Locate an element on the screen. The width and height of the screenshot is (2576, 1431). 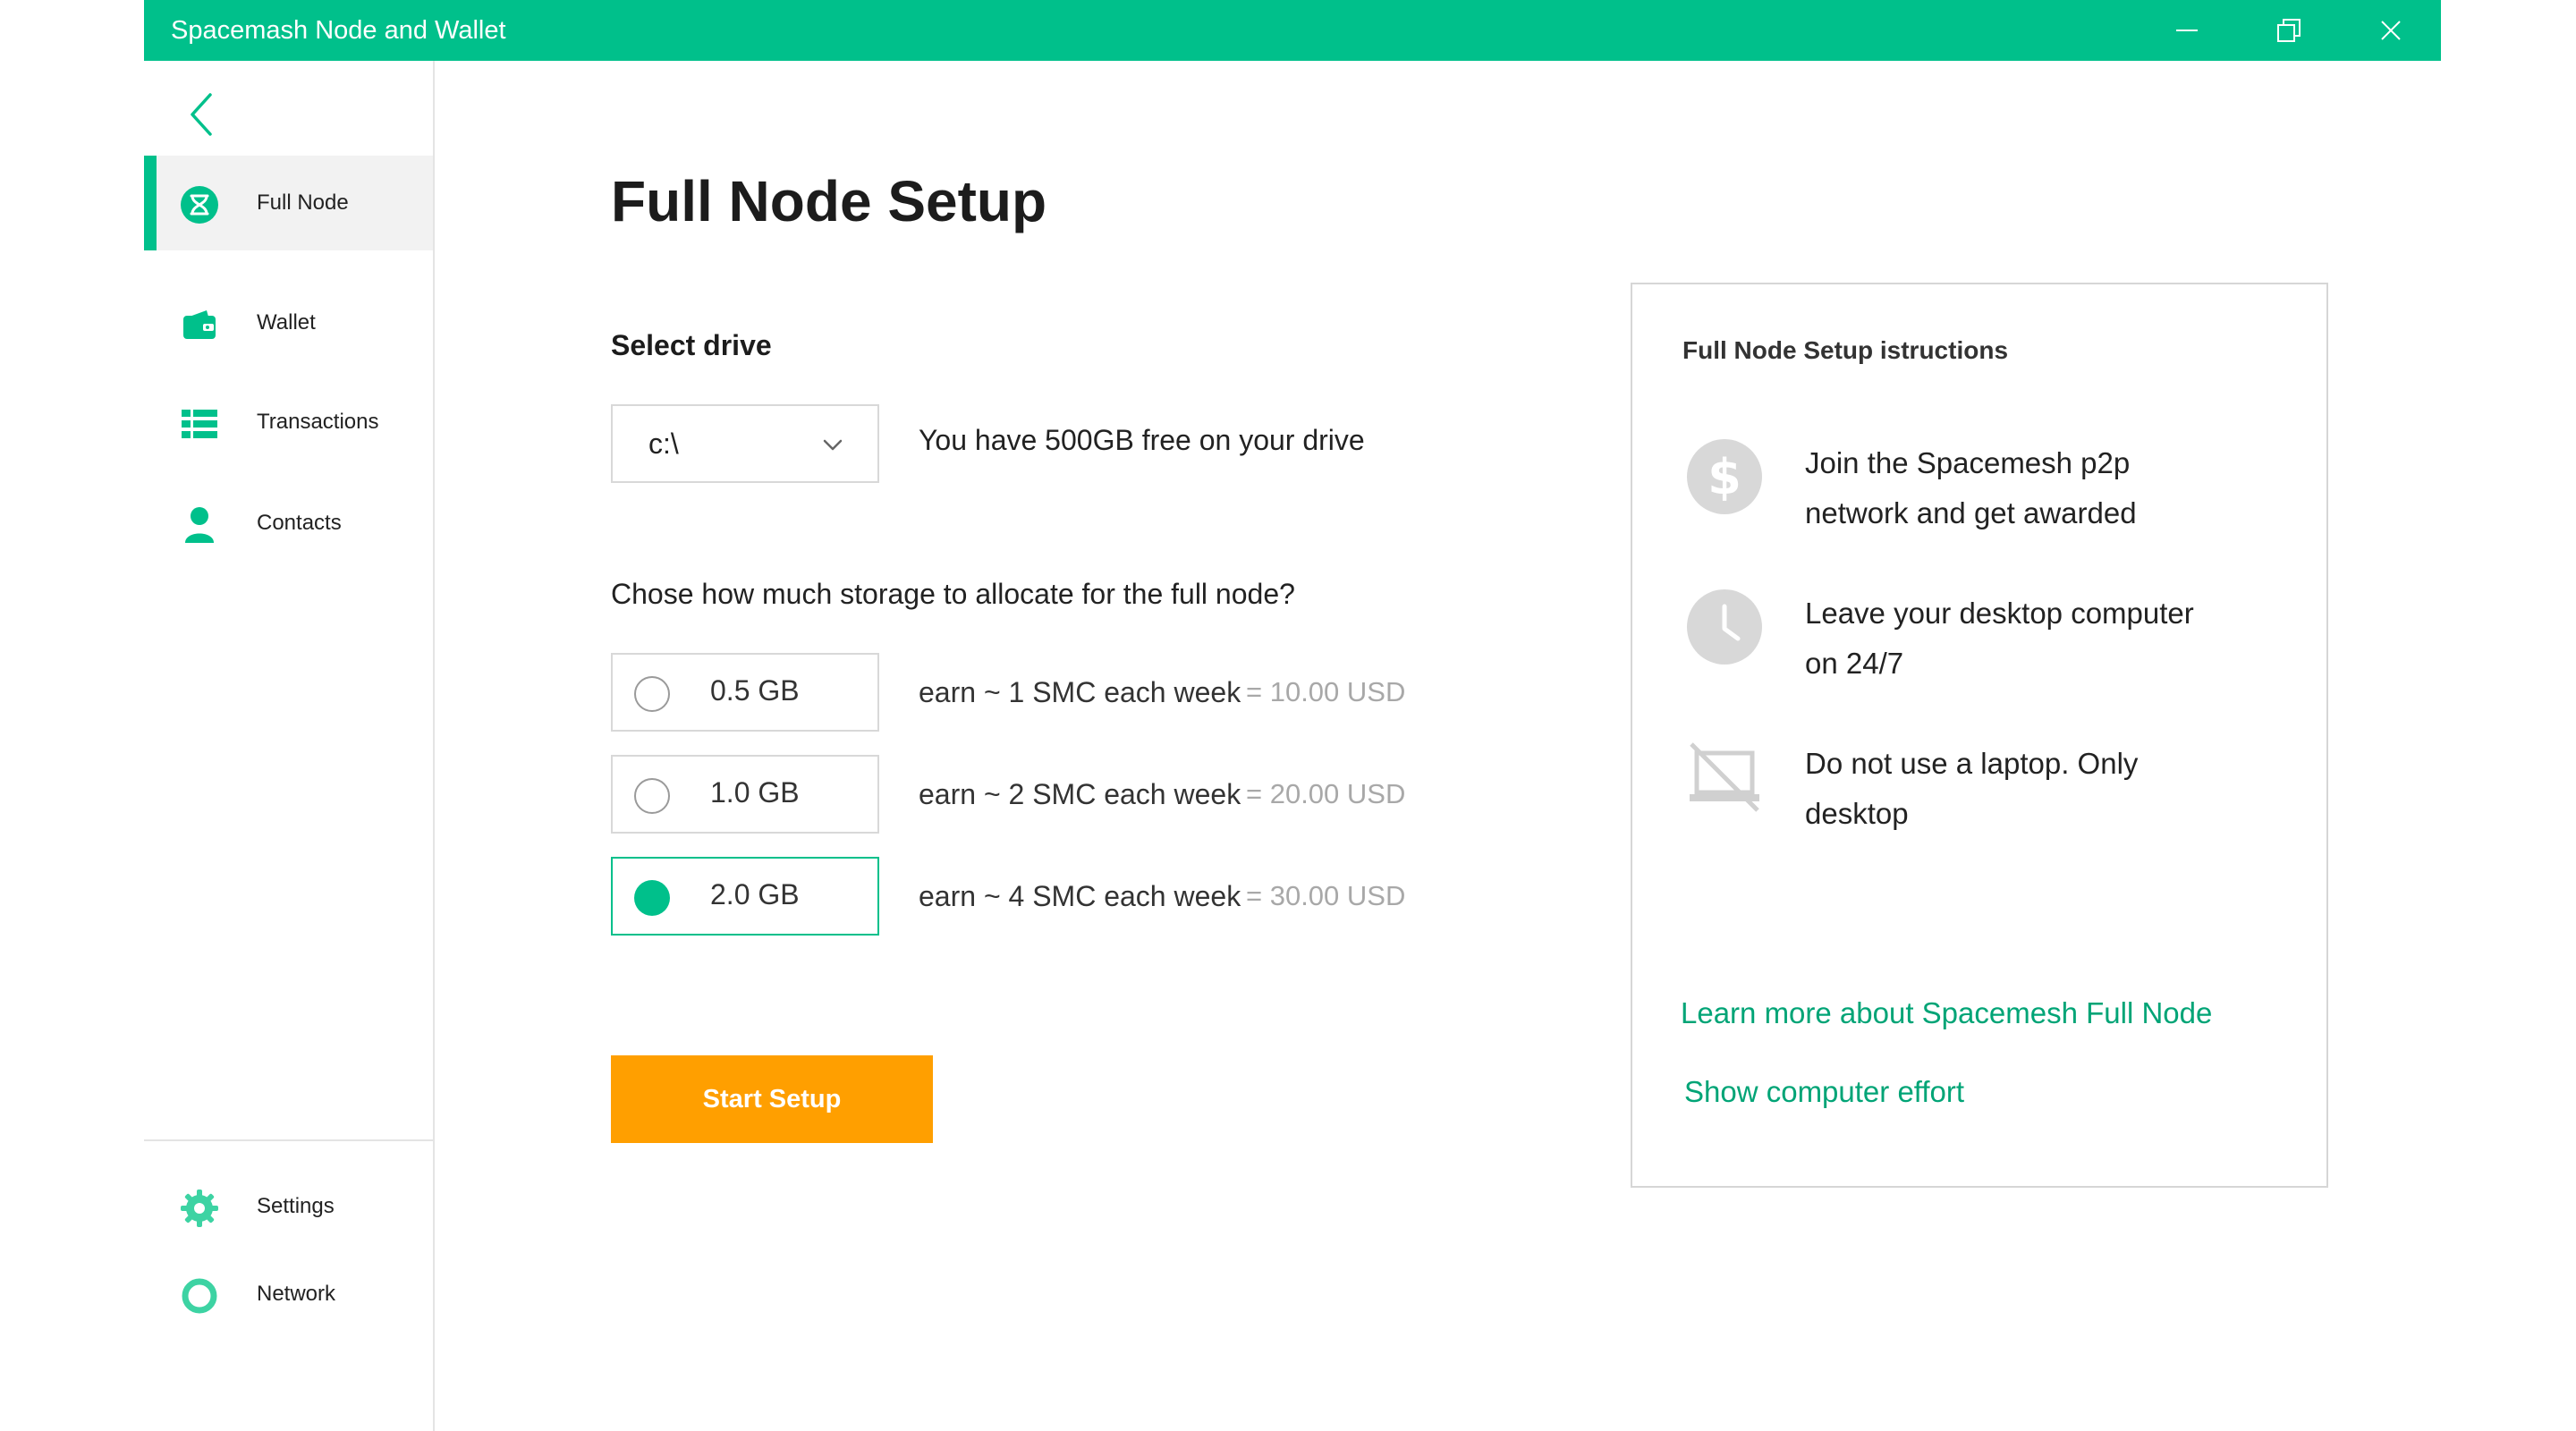
page-title: Full Node Setup is located at coordinates (829, 201).